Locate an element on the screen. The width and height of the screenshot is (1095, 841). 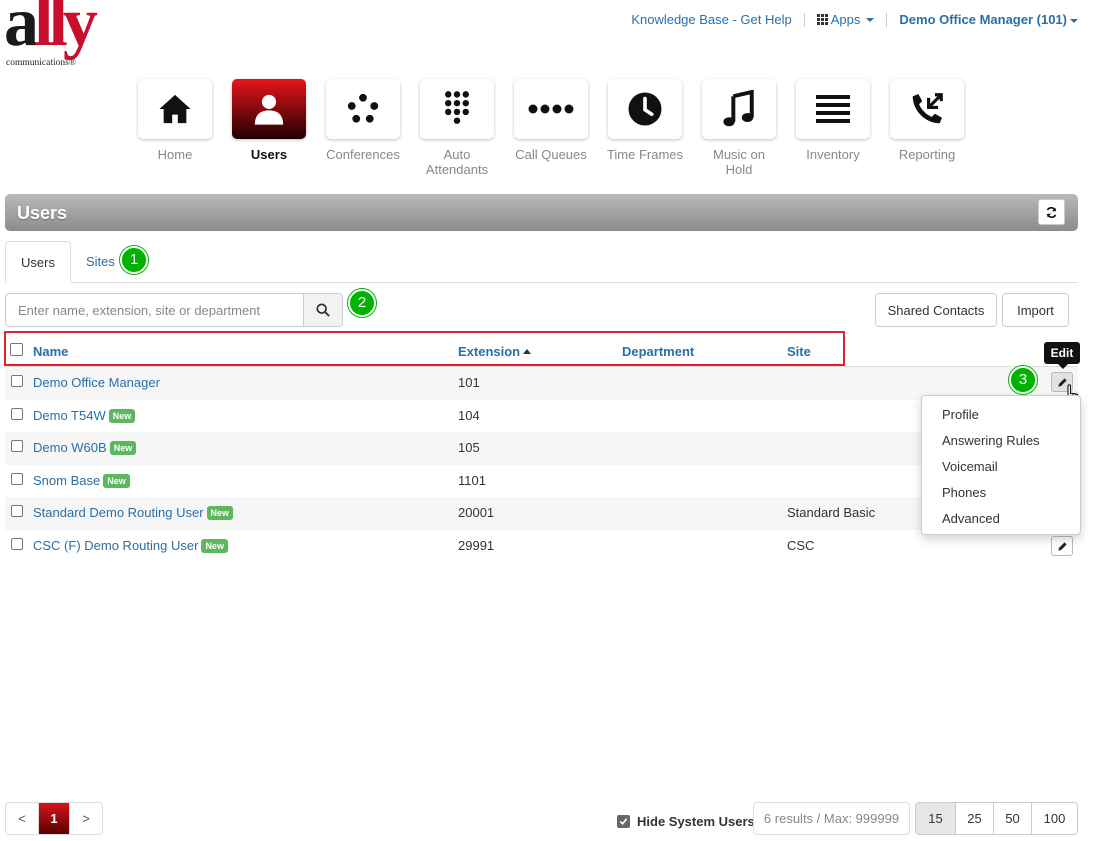
menu-item-answering-rules: Answering Rules is located at coordinates (1001, 441).